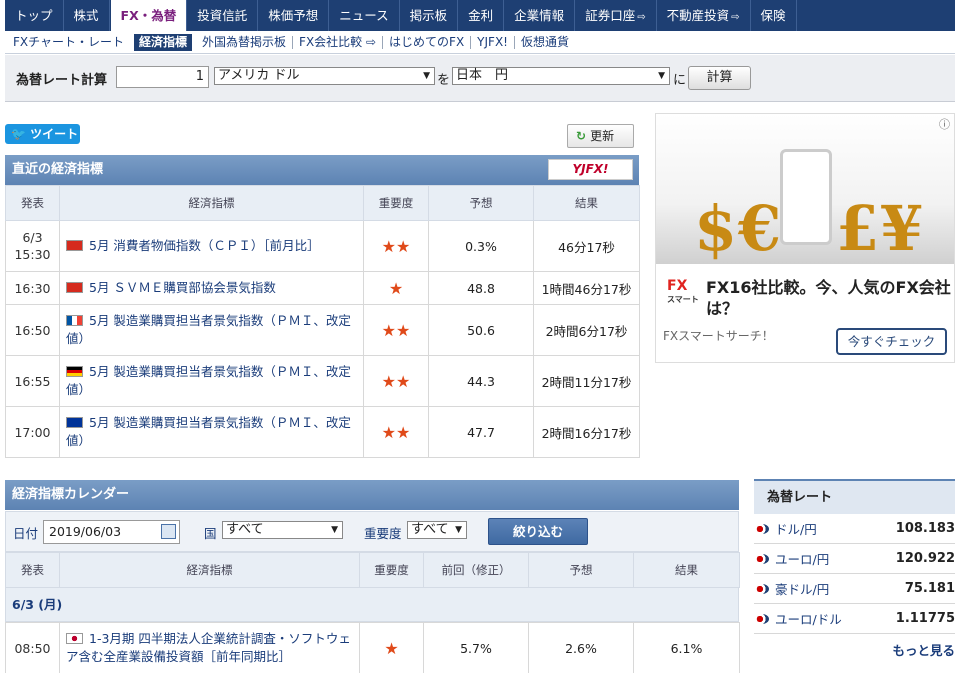 This screenshot has height=673, width=965. I want to click on external-link-icon: ⇨, so click(641, 17).